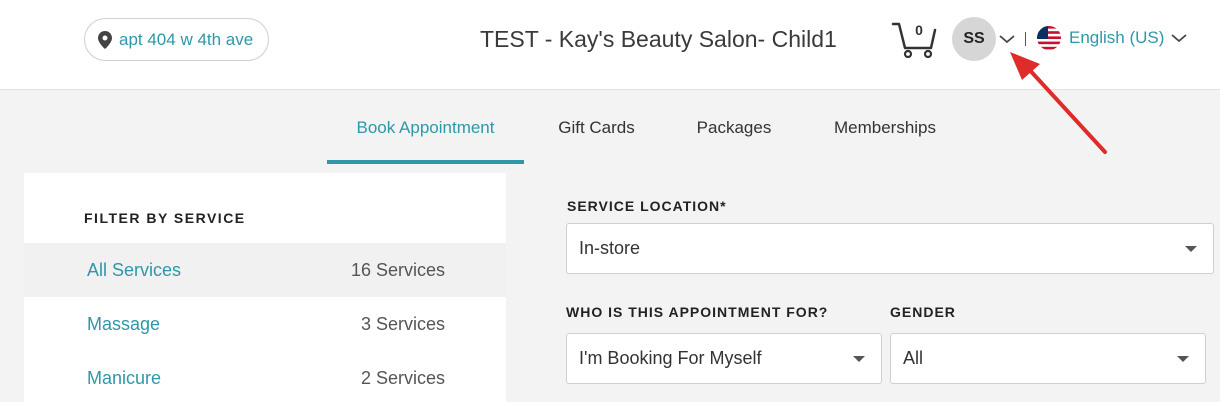 The width and height of the screenshot is (1220, 402). Describe the element at coordinates (402, 377) in the screenshot. I see `filter-item-count: 2 Services` at that location.